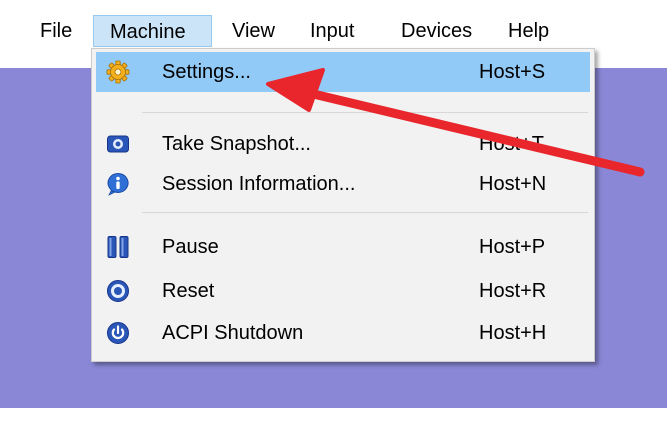  I want to click on menu-item-shortcut: Host+S, so click(512, 72).